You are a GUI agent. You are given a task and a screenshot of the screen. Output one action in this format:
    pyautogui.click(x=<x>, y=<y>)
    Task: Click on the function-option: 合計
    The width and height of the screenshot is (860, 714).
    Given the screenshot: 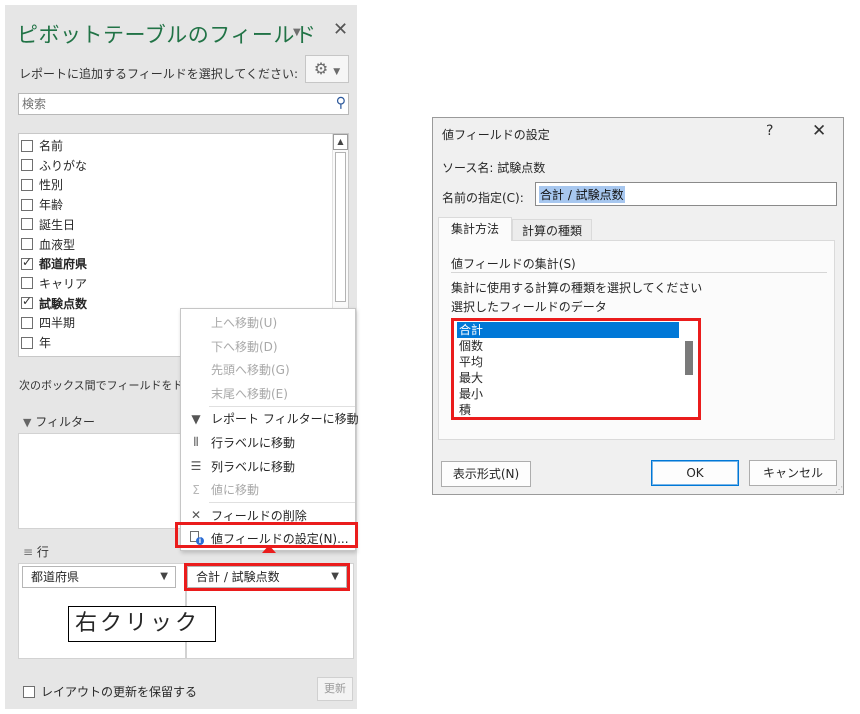 What is the action you would take?
    pyautogui.click(x=568, y=330)
    